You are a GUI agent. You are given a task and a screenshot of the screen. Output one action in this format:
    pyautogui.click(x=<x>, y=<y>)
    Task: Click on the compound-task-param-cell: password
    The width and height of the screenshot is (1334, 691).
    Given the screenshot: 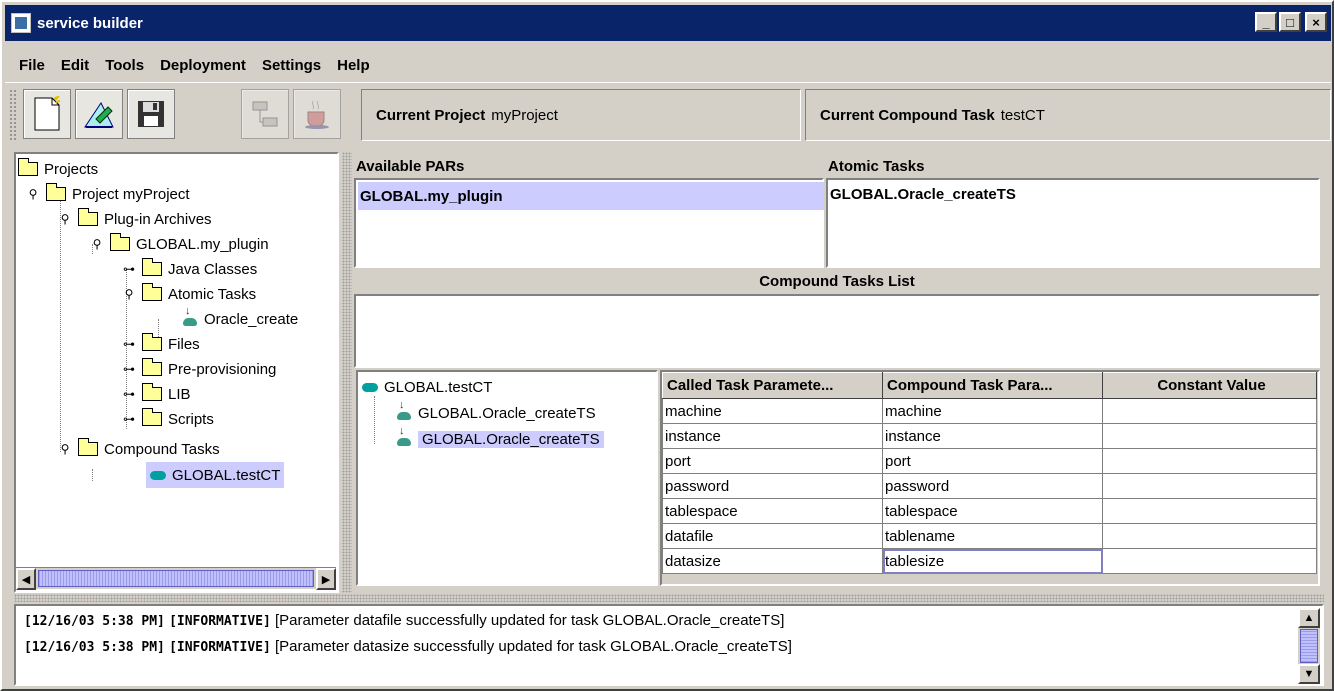 What is the action you would take?
    pyautogui.click(x=992, y=486)
    